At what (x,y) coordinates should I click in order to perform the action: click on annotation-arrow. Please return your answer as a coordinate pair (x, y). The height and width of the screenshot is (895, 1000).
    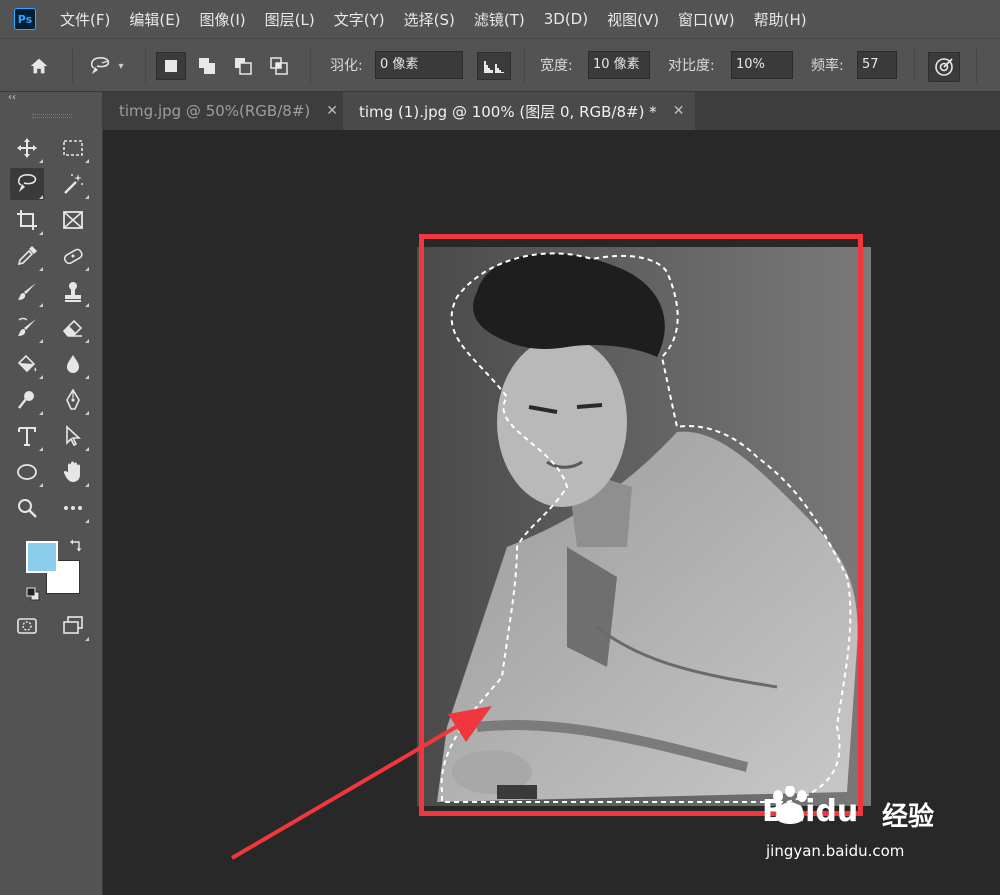
    Looking at the image, I should click on (361, 783).